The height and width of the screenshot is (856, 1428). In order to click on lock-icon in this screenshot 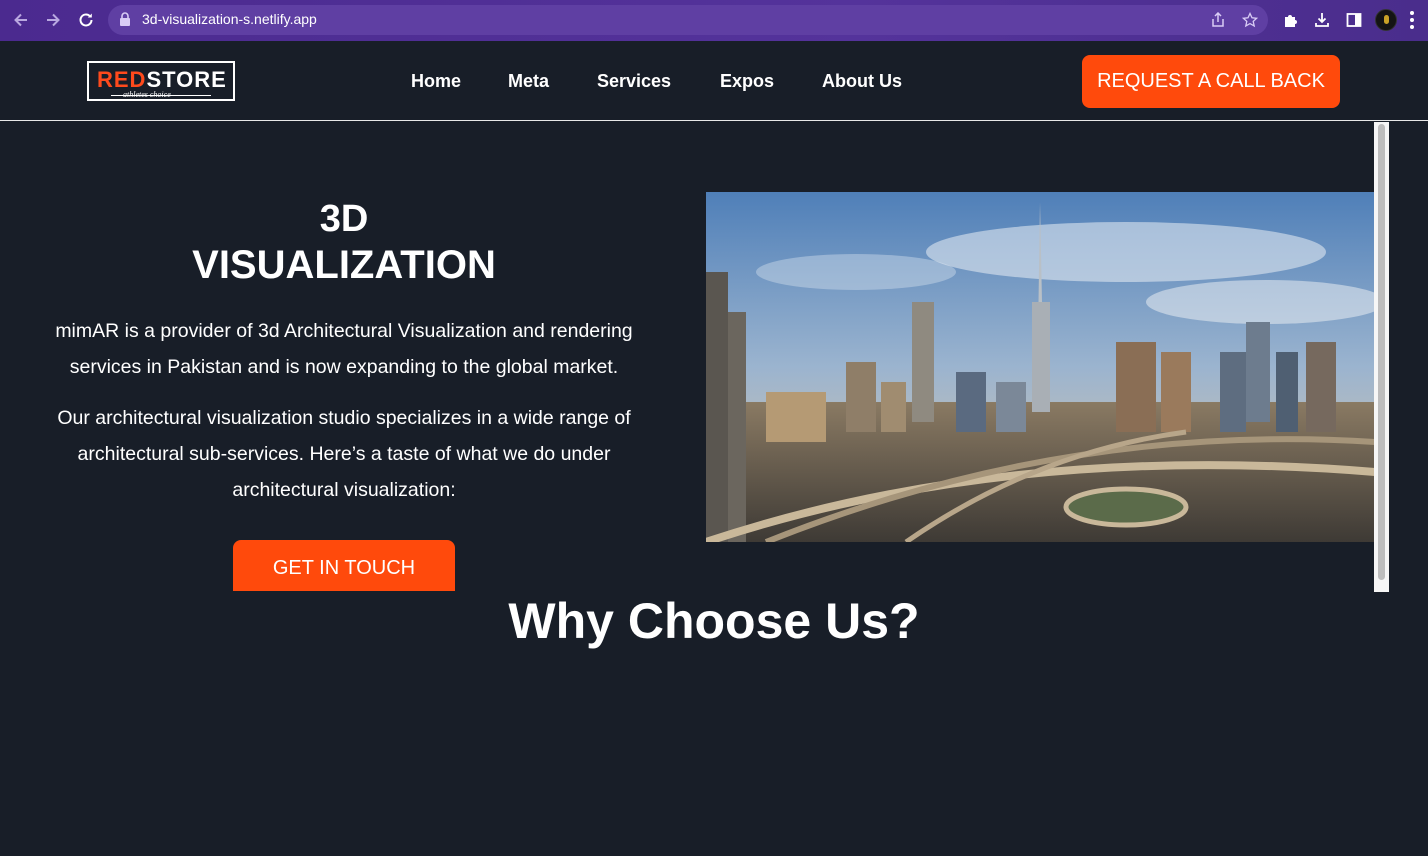, I will do `click(125, 21)`.